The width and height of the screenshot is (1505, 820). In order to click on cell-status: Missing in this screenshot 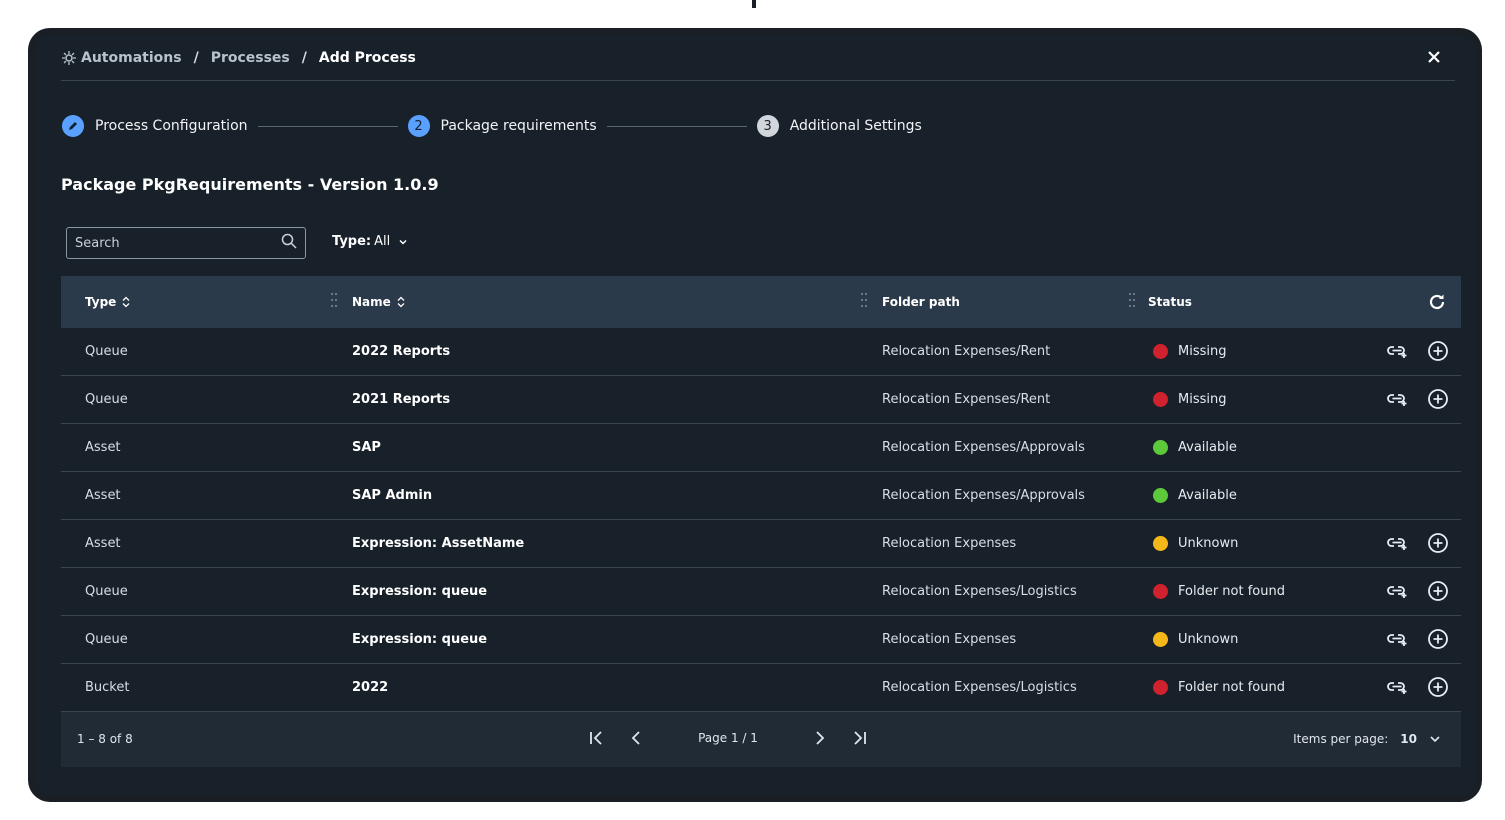, I will do `click(1189, 351)`.